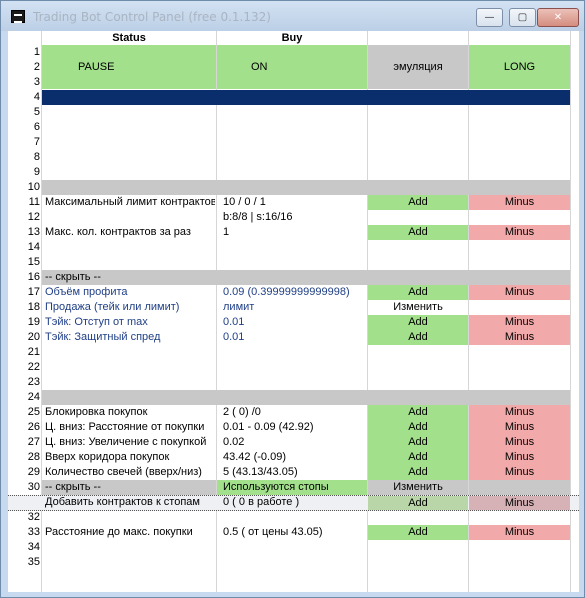 The image size is (585, 598). I want to click on candle-count-value: 5 (43.13/43.05), so click(260, 472).